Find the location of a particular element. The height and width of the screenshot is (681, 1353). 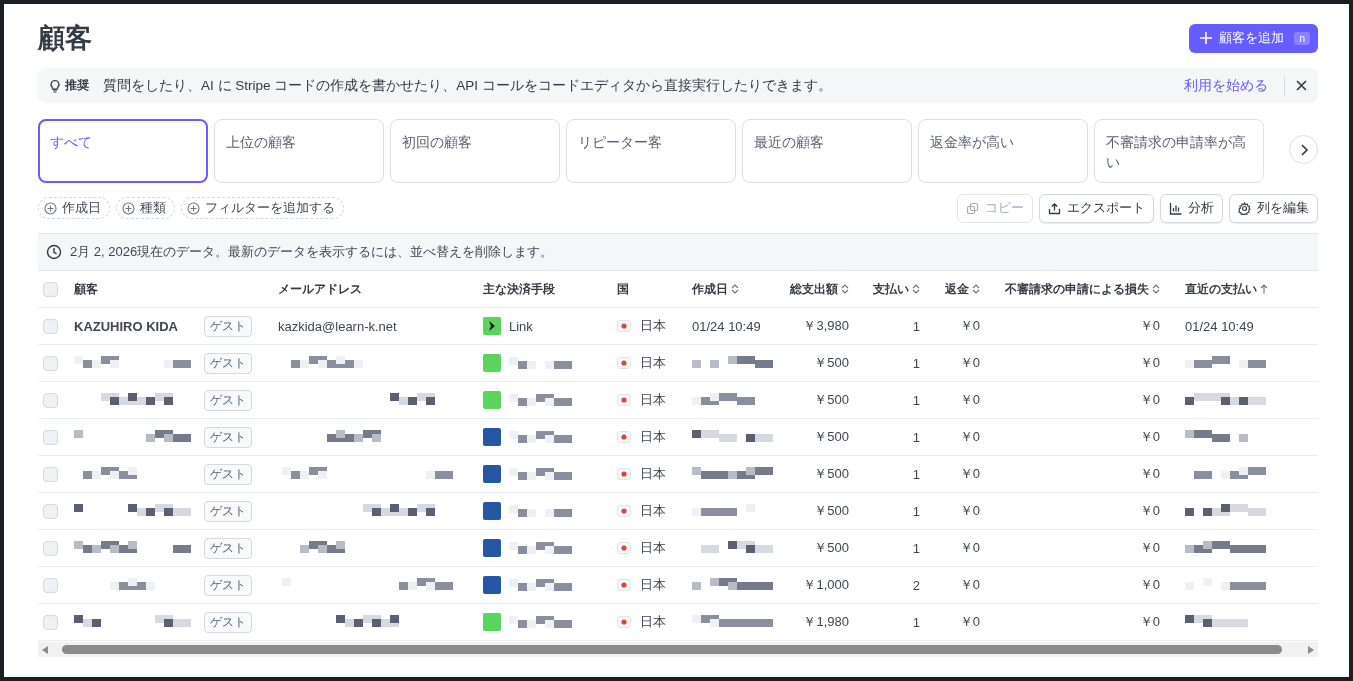

toolbar-button: エクスポート is located at coordinates (1096, 208).